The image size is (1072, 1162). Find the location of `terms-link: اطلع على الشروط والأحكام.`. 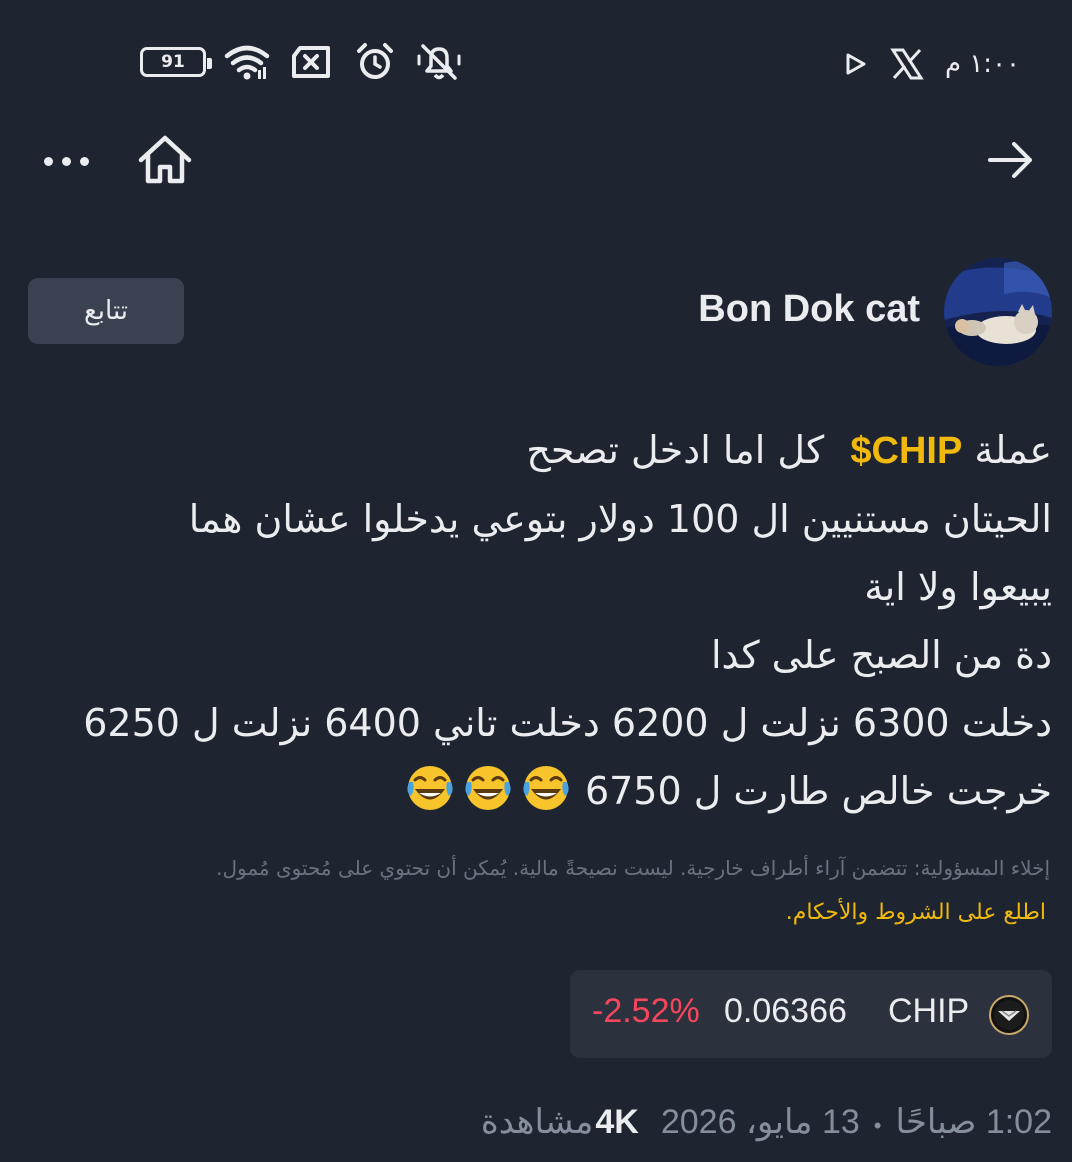

terms-link: اطلع على الشروط والأحكام. is located at coordinates (916, 912).